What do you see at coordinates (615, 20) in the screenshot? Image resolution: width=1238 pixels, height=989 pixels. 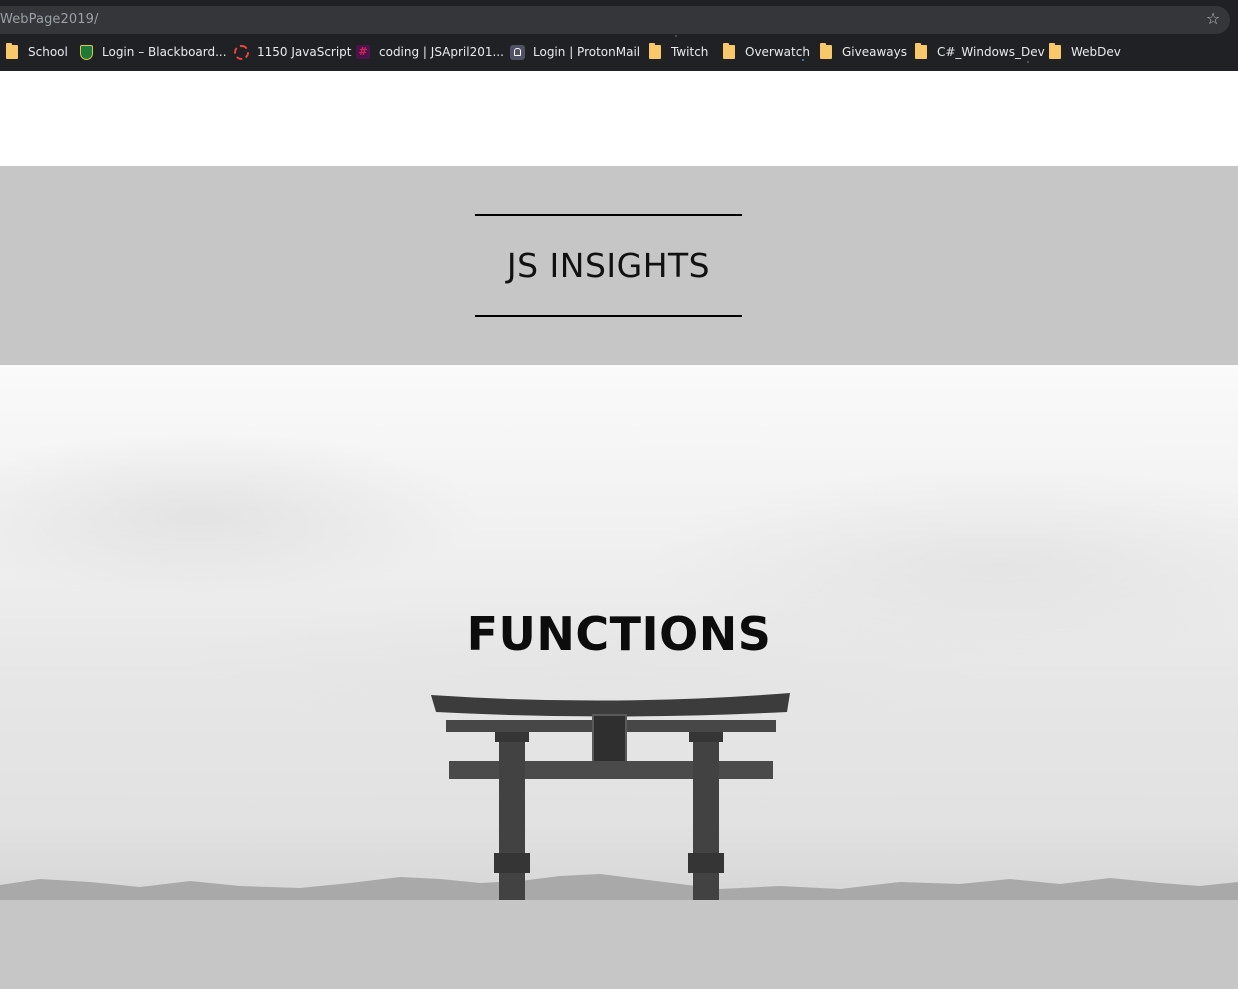 I see `address-bar` at bounding box center [615, 20].